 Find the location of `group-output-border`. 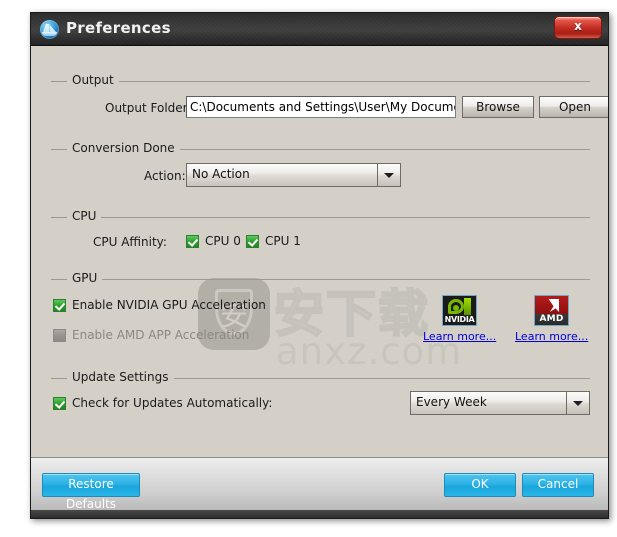

group-output-border is located at coordinates (320, 81).